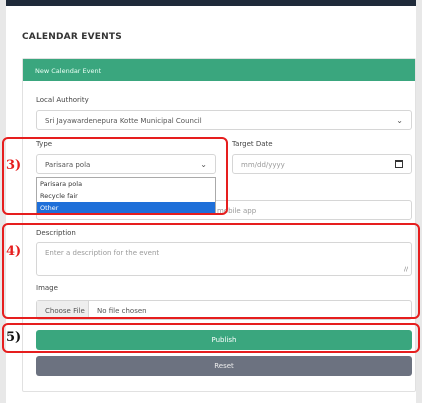 This screenshot has height=403, width=422. Describe the element at coordinates (263, 165) in the screenshot. I see `target-date-placeholder: mm/dd/yyyy` at that location.